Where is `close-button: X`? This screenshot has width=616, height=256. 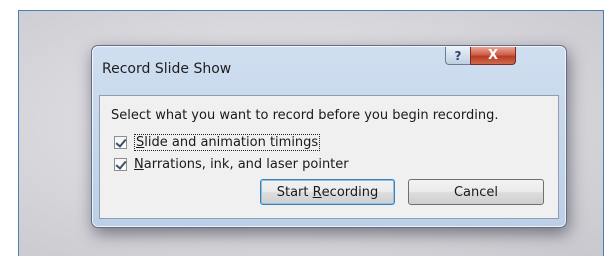 close-button: X is located at coordinates (493, 56).